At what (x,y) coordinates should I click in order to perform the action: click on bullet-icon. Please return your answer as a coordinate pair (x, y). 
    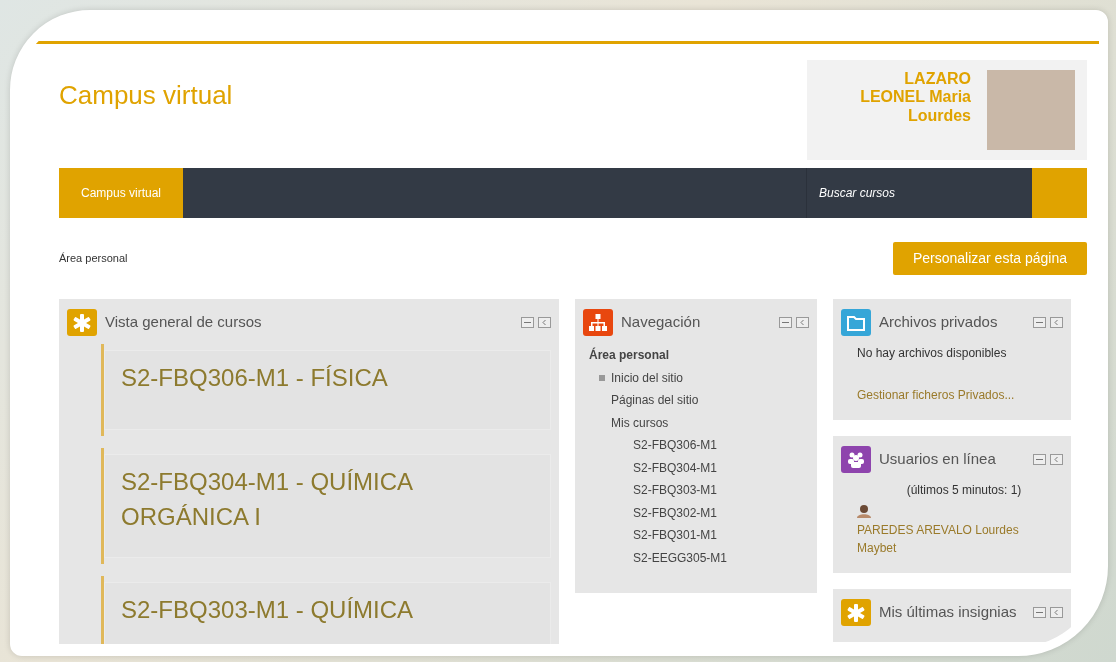
    Looking at the image, I should click on (602, 377).